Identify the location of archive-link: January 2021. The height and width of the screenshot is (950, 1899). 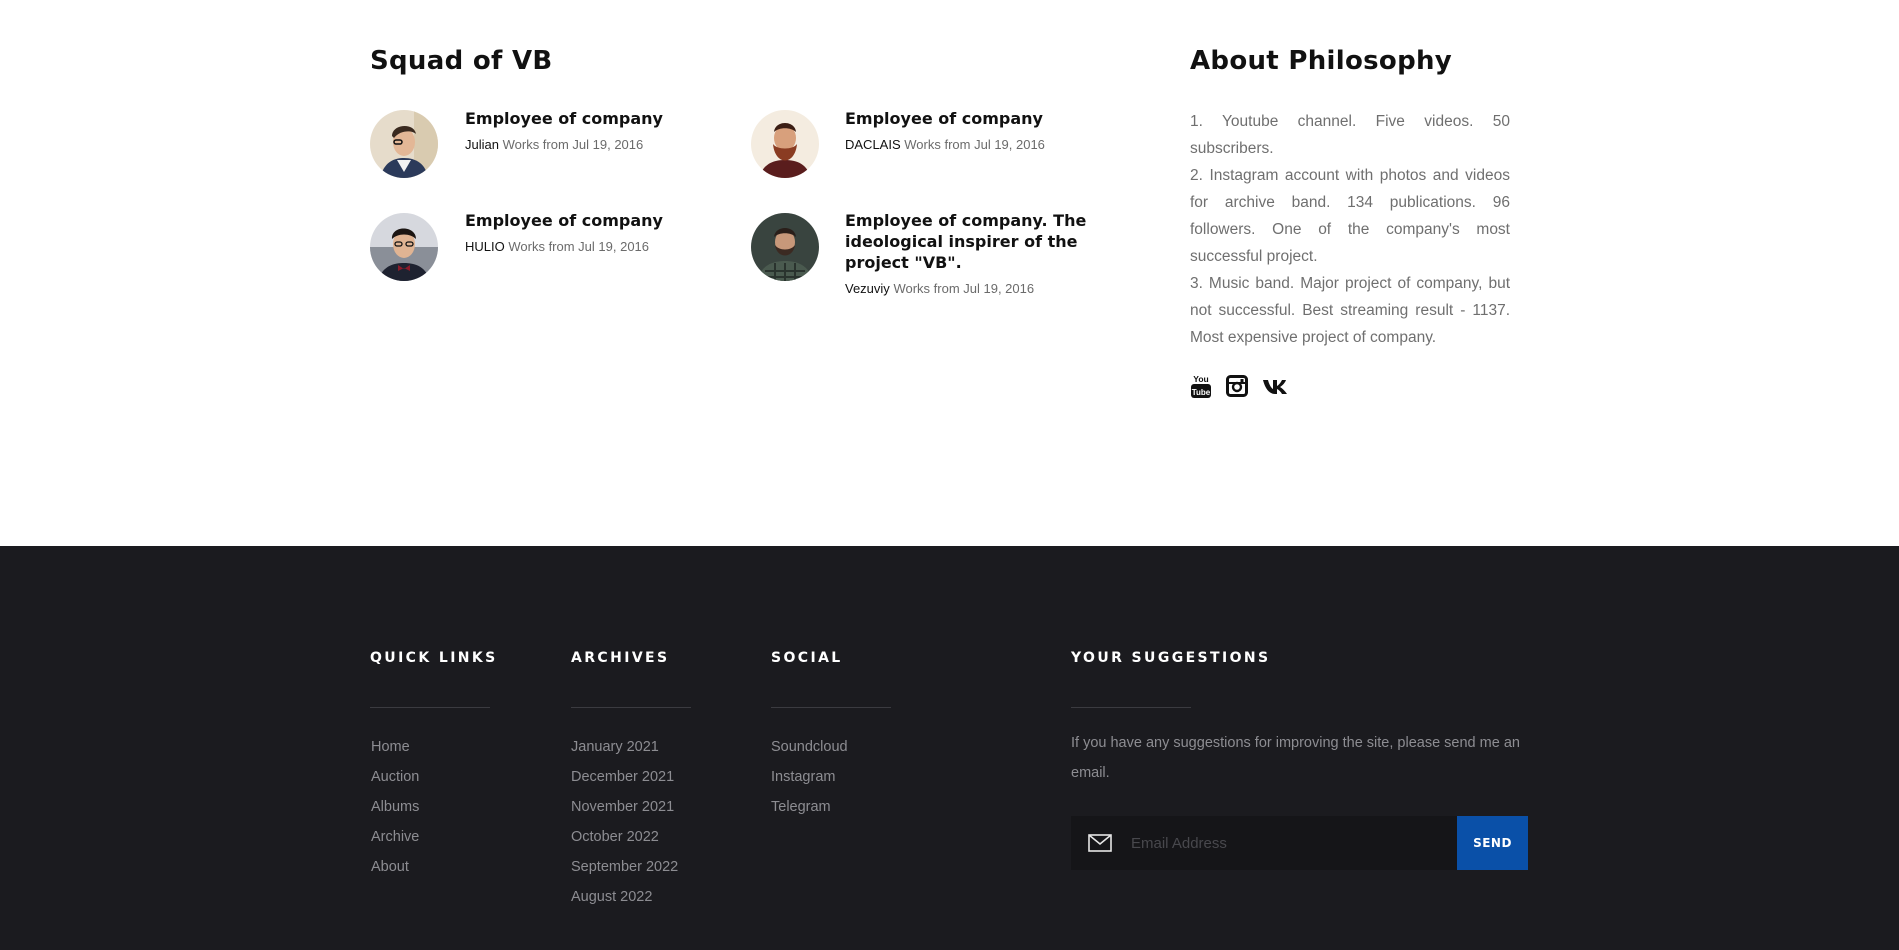
(624, 747).